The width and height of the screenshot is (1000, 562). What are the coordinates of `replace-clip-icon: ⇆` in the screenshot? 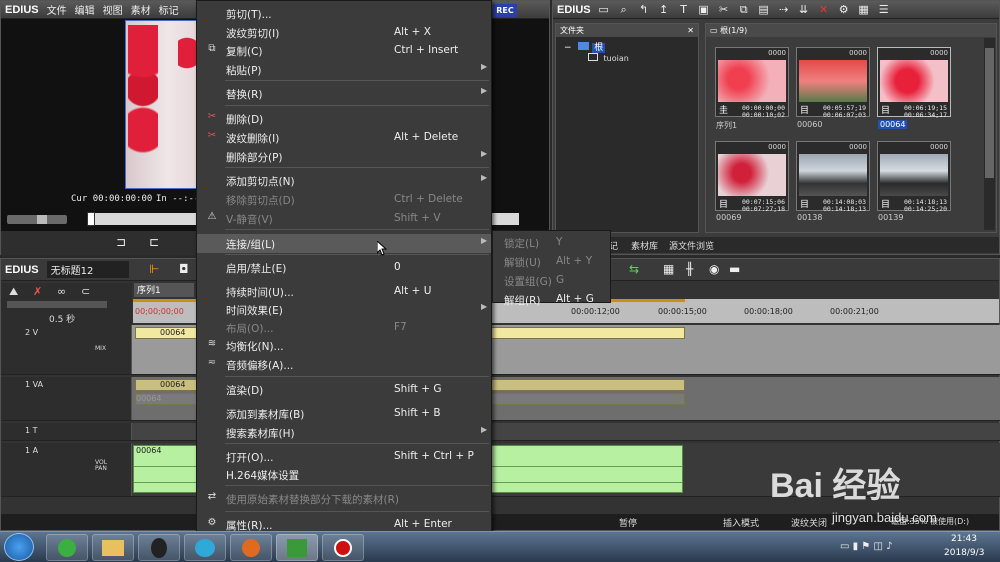 It's located at (634, 269).